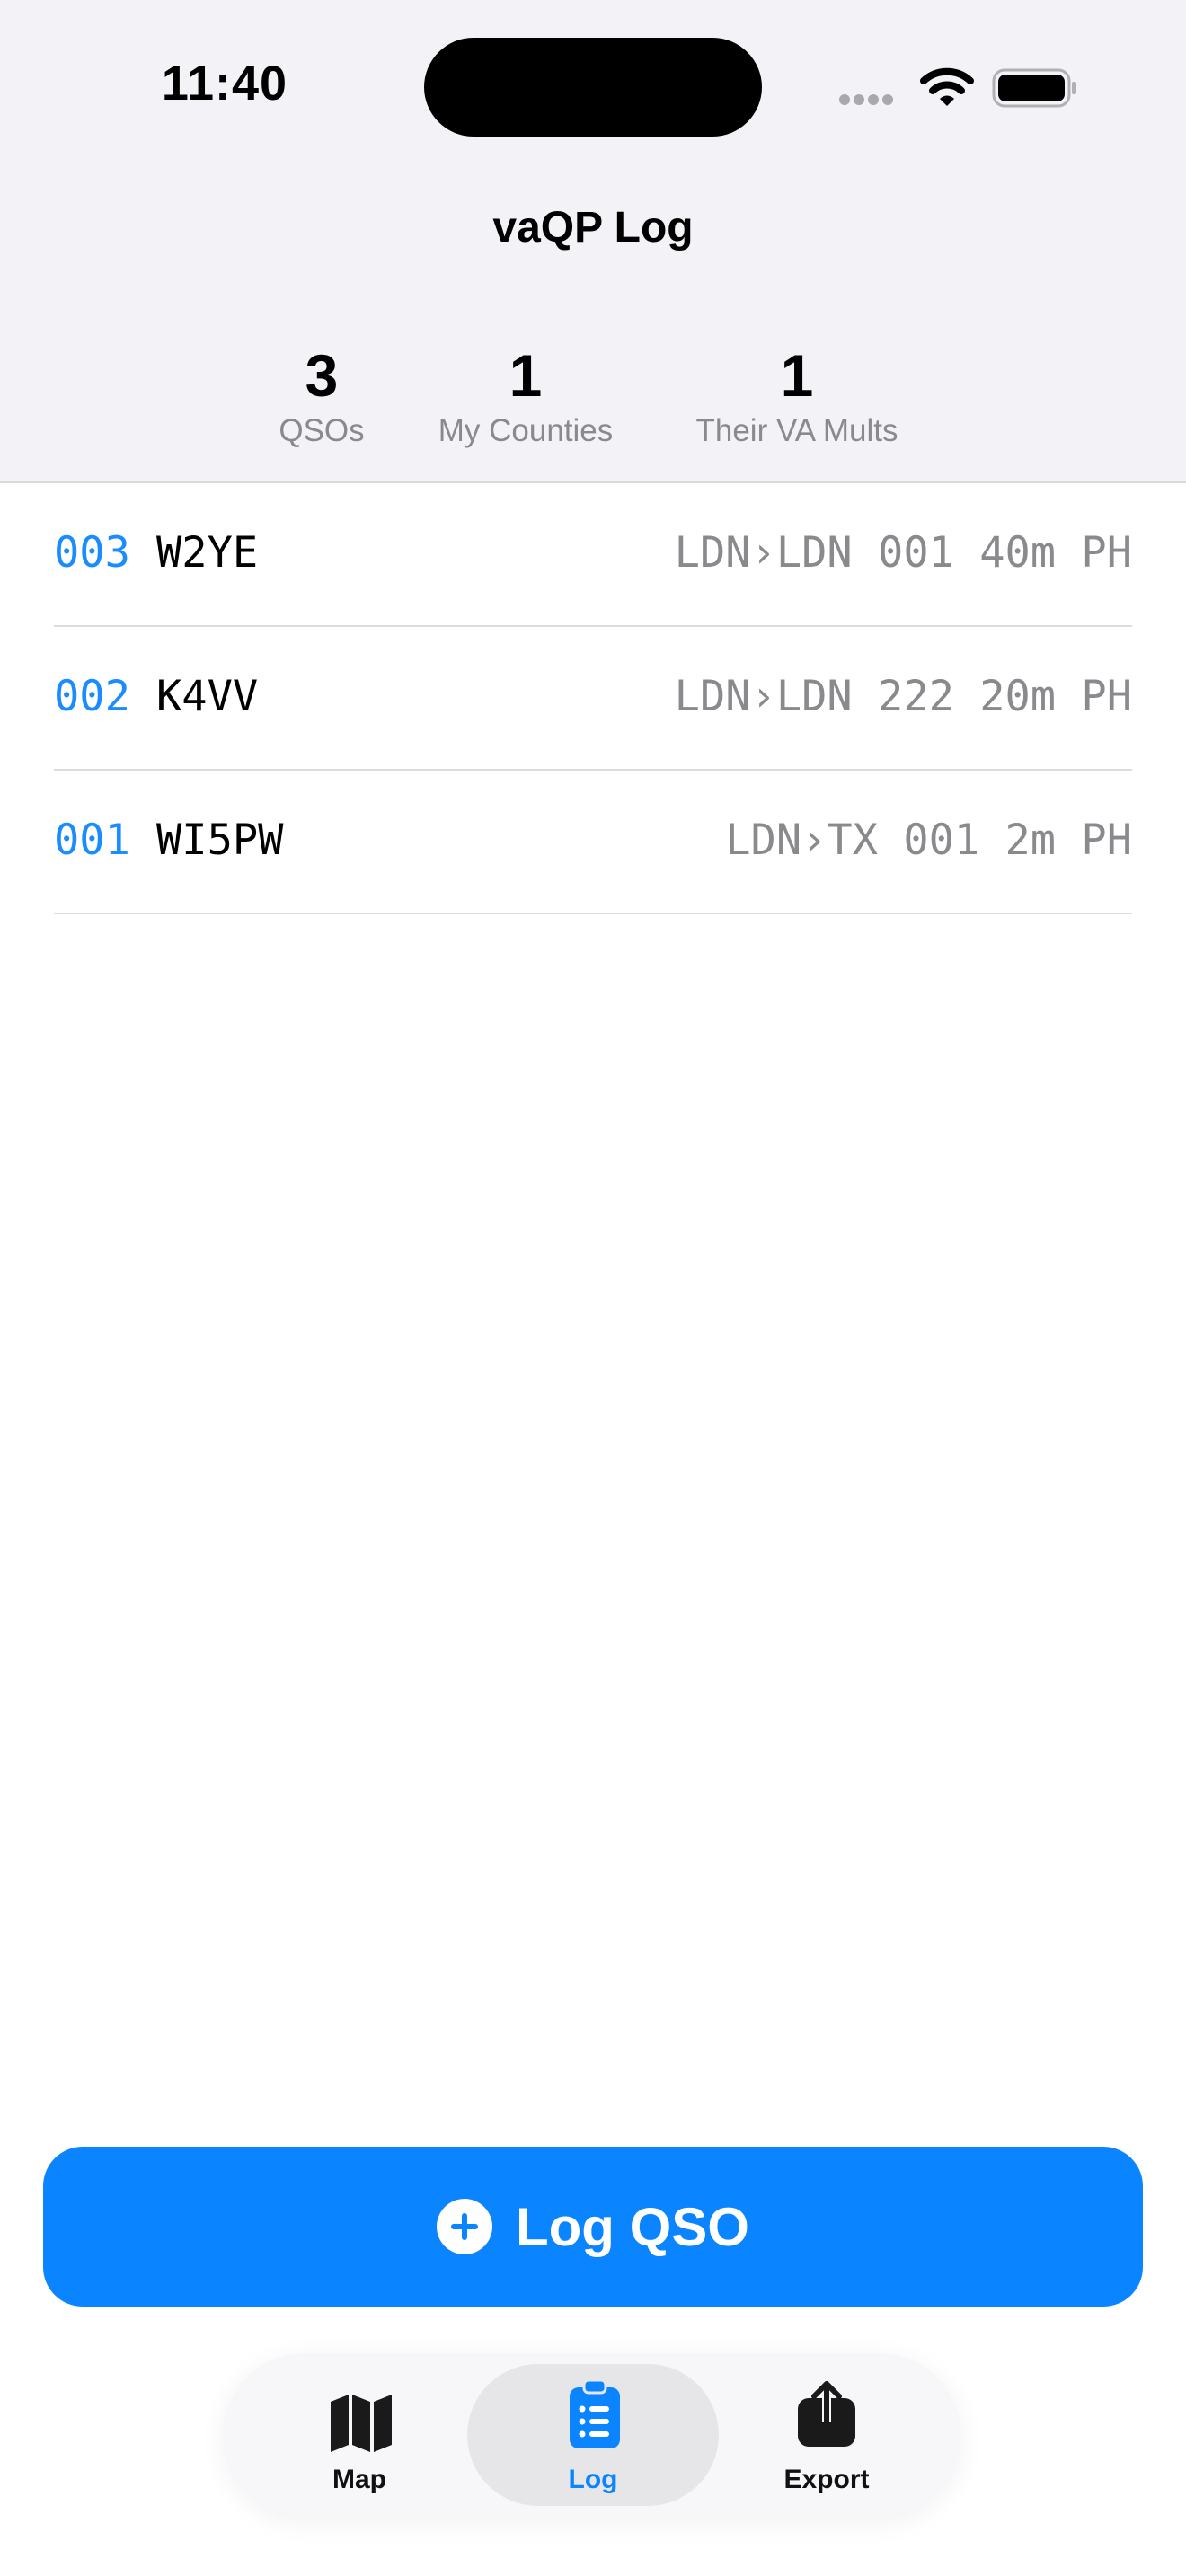 This screenshot has height=2576, width=1186. I want to click on log-callsign: WI5PW, so click(220, 840).